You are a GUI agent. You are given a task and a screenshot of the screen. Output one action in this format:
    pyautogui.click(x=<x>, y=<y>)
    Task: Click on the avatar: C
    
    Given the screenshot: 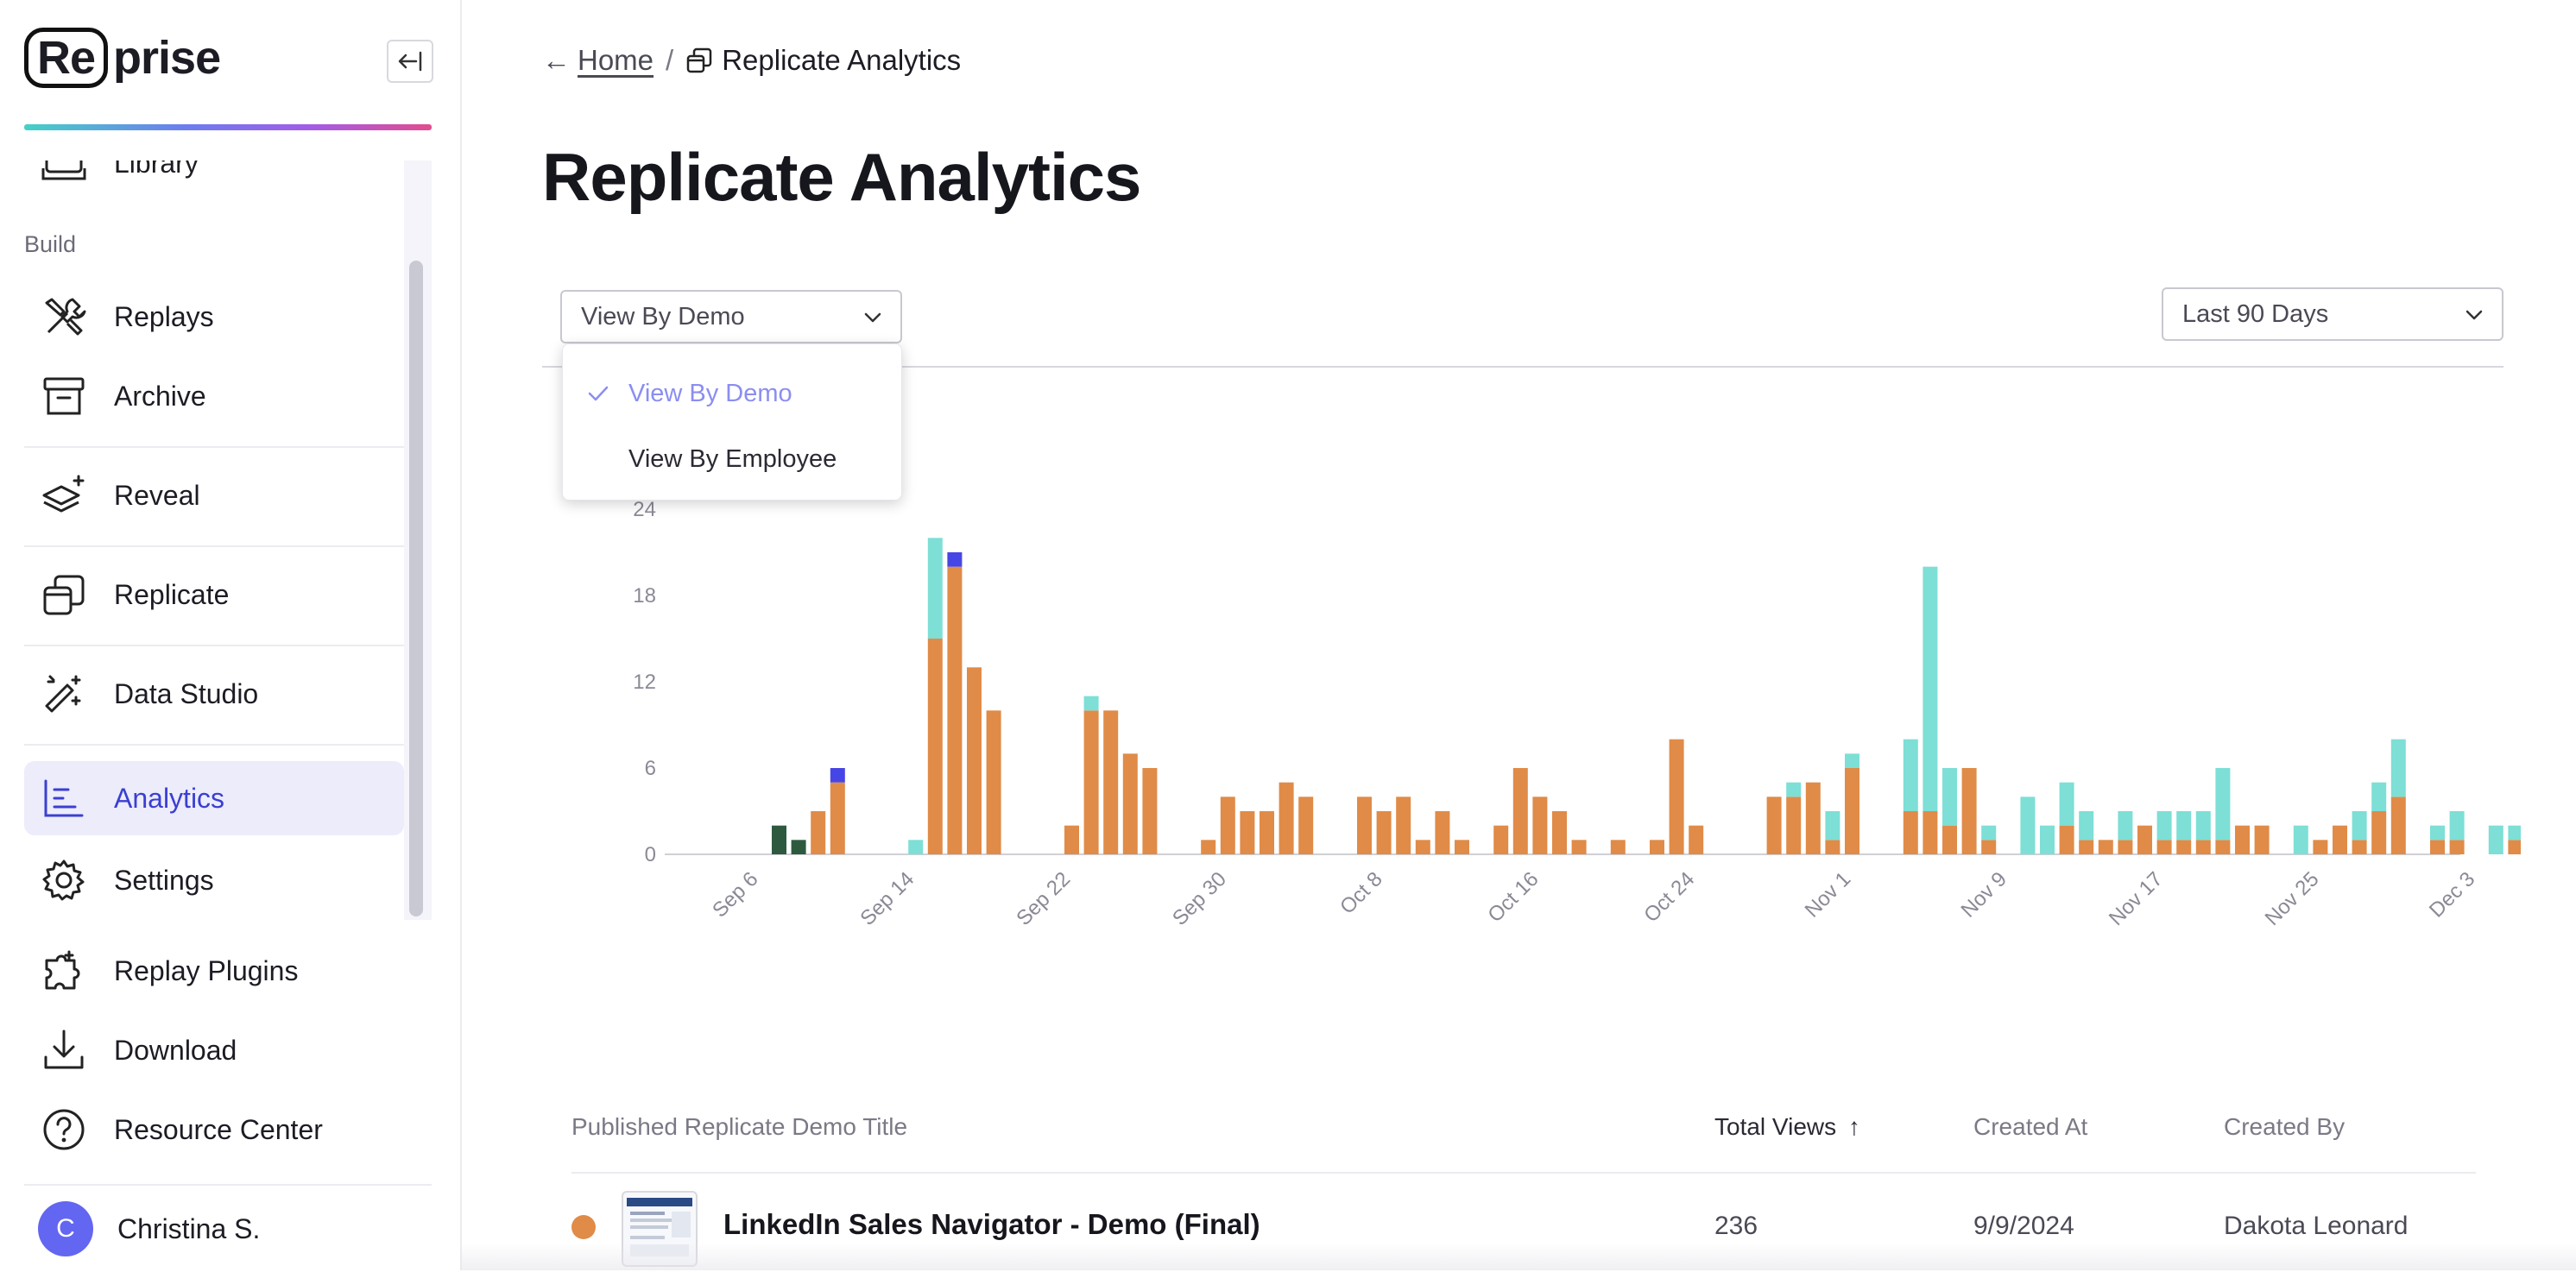 What is the action you would take?
    pyautogui.click(x=65, y=1228)
    